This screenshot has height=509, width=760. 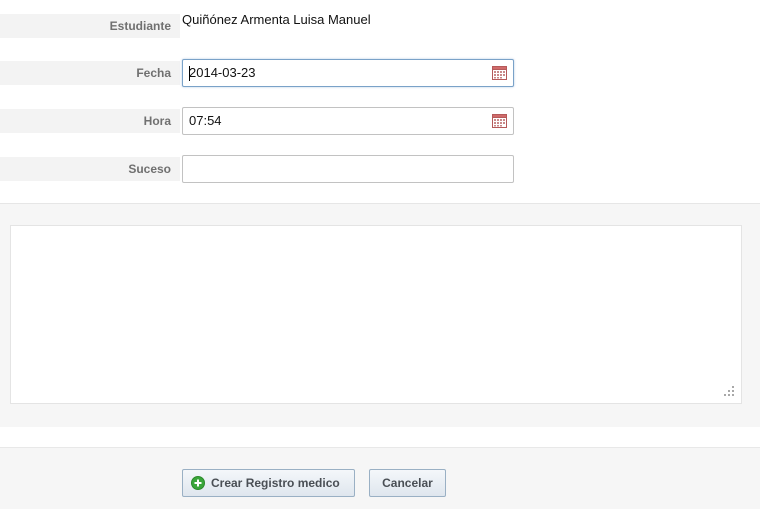 What do you see at coordinates (198, 483) in the screenshot?
I see `add-circle-icon` at bounding box center [198, 483].